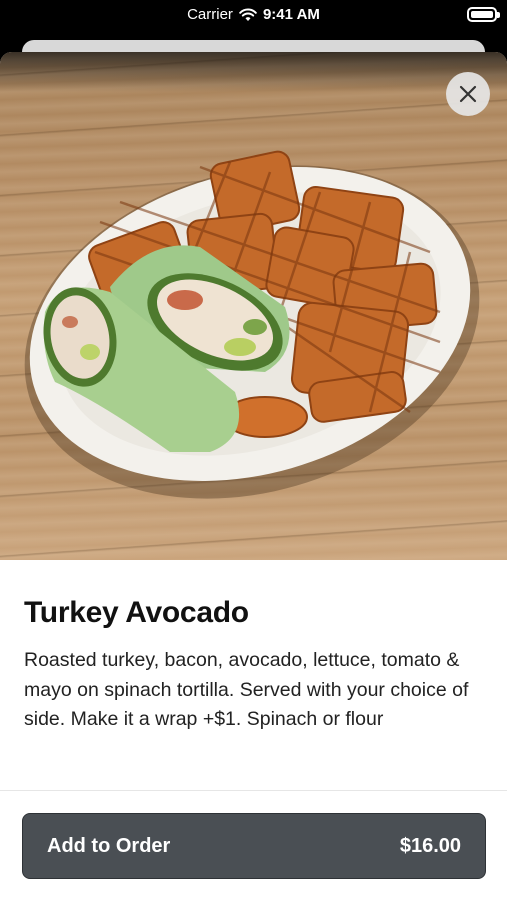  Describe the element at coordinates (253, 790) in the screenshot. I see `divider` at that location.